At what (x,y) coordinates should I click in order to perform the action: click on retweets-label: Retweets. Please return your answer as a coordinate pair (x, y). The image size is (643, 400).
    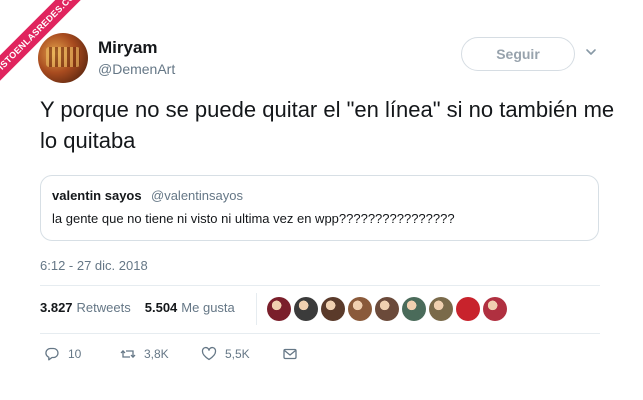
    Looking at the image, I should click on (104, 307).